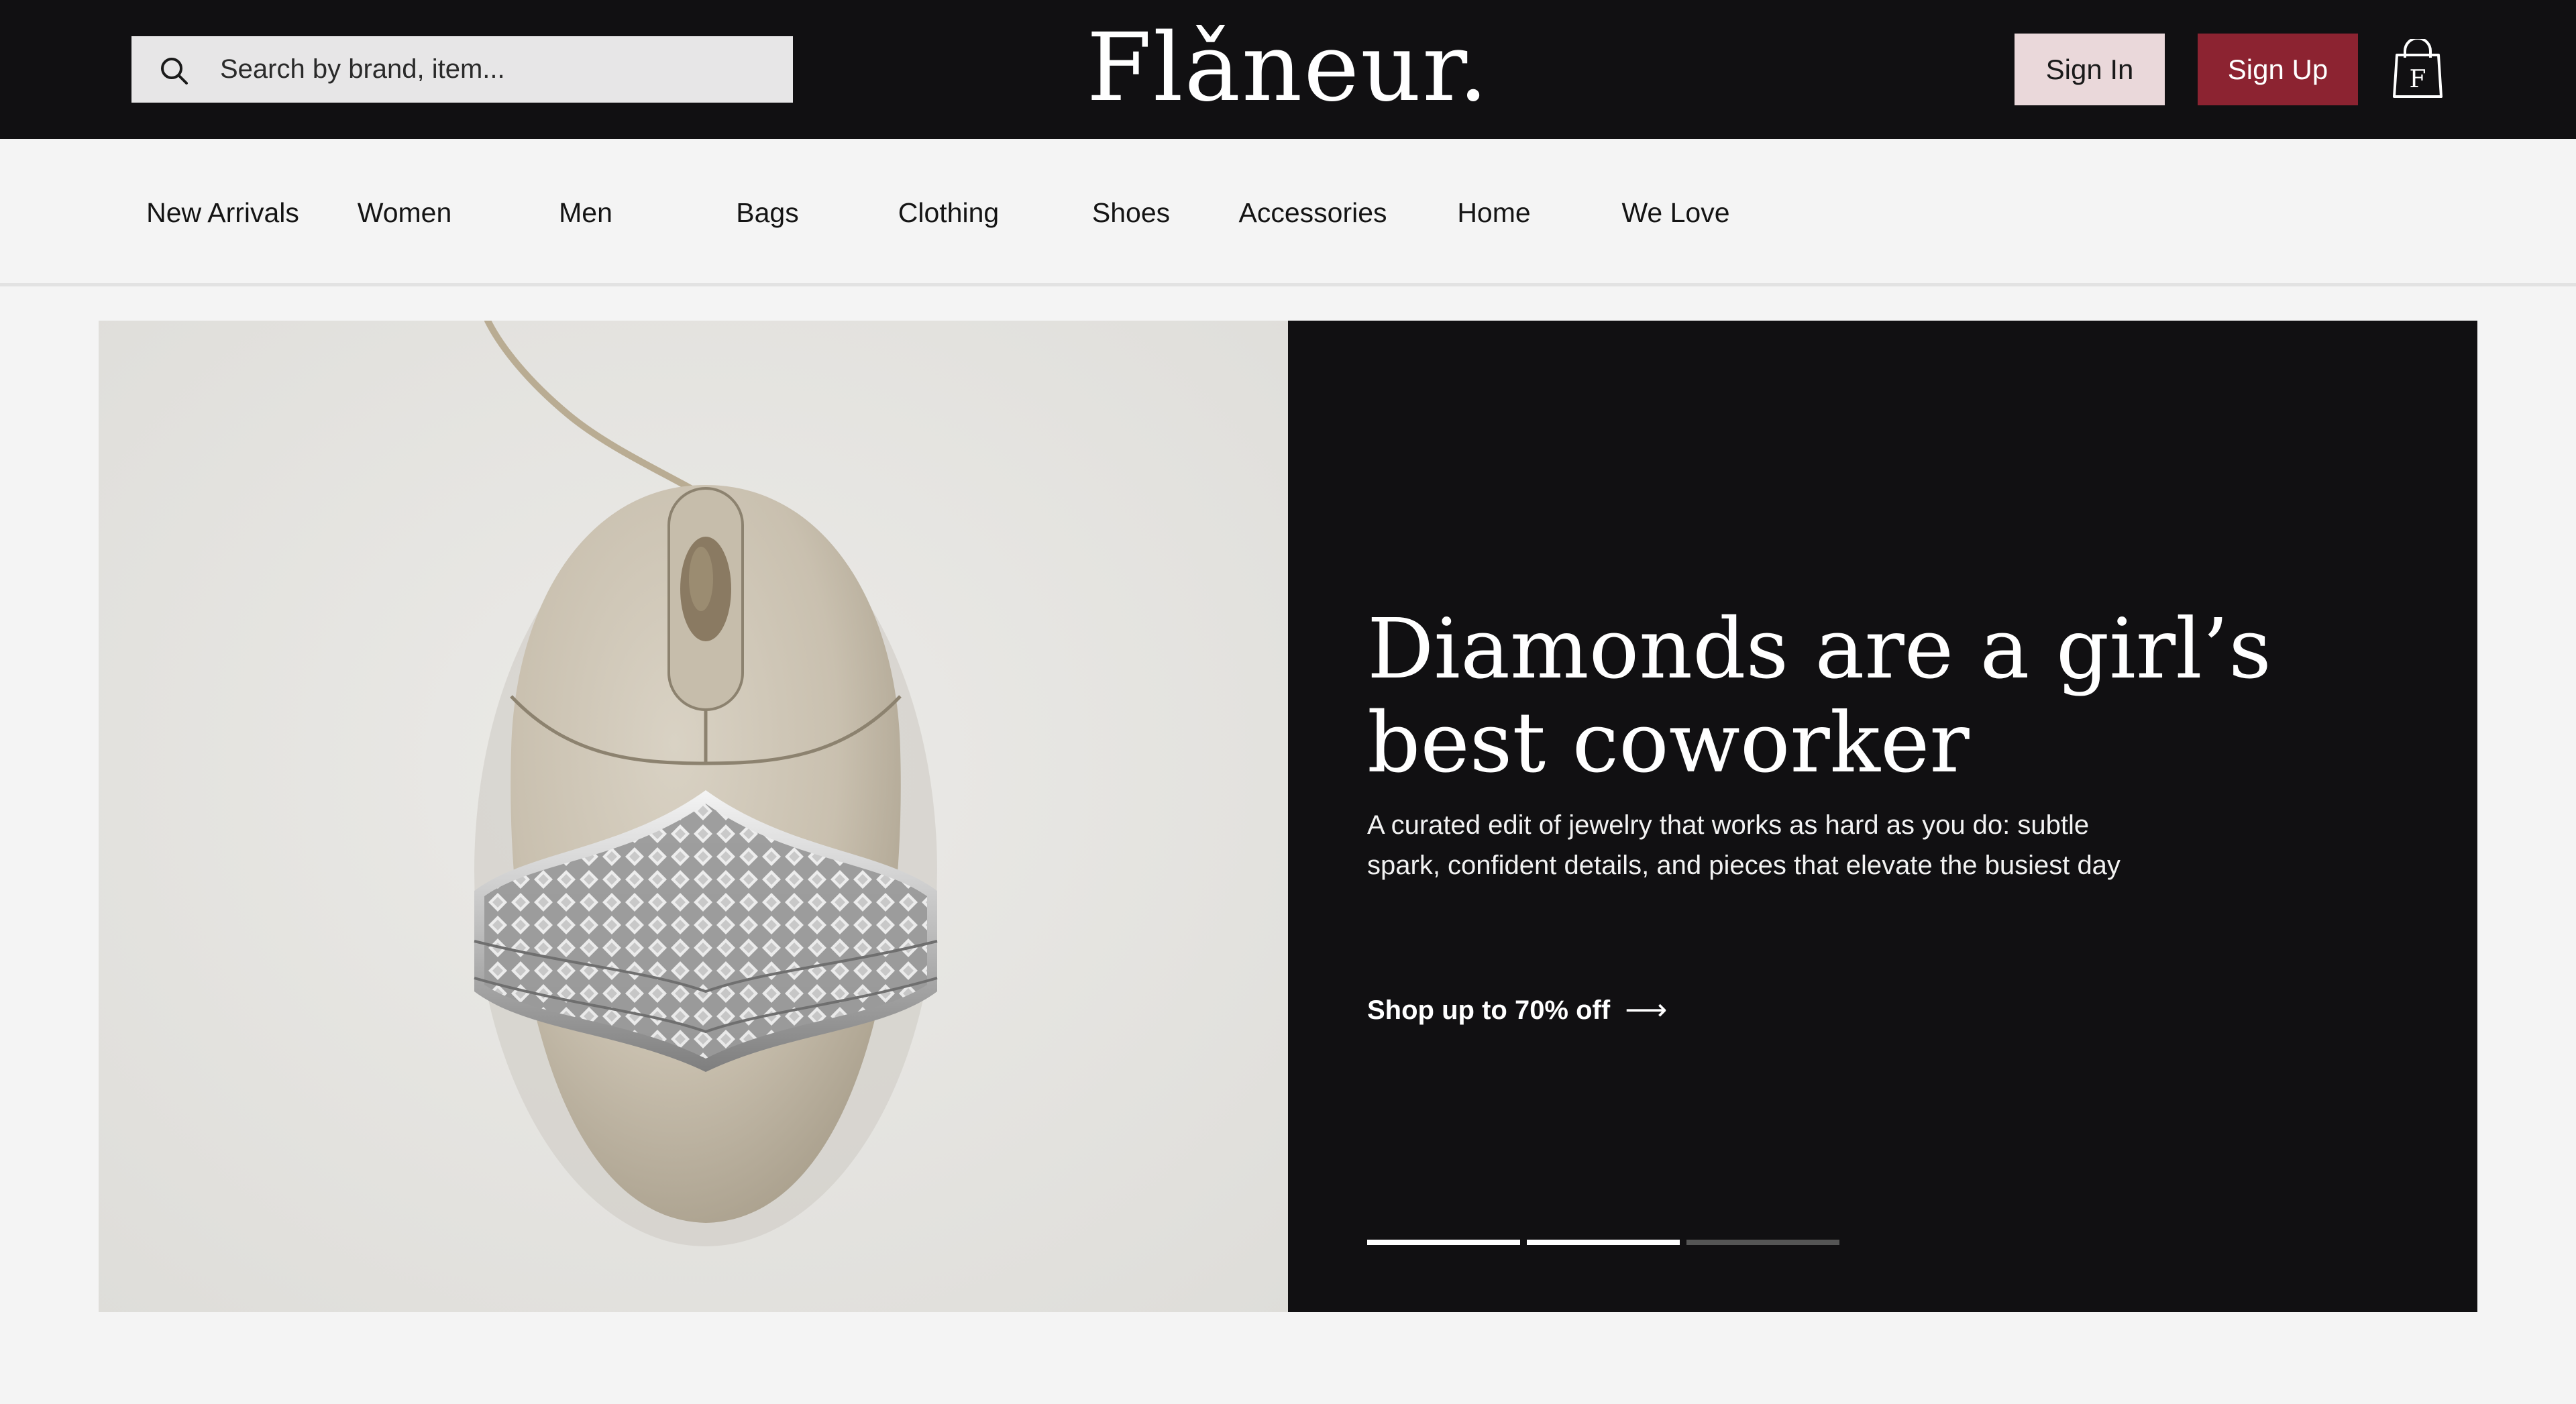 The height and width of the screenshot is (1404, 2576). Describe the element at coordinates (767, 212) in the screenshot. I see `nav-item-bags: Bags` at that location.